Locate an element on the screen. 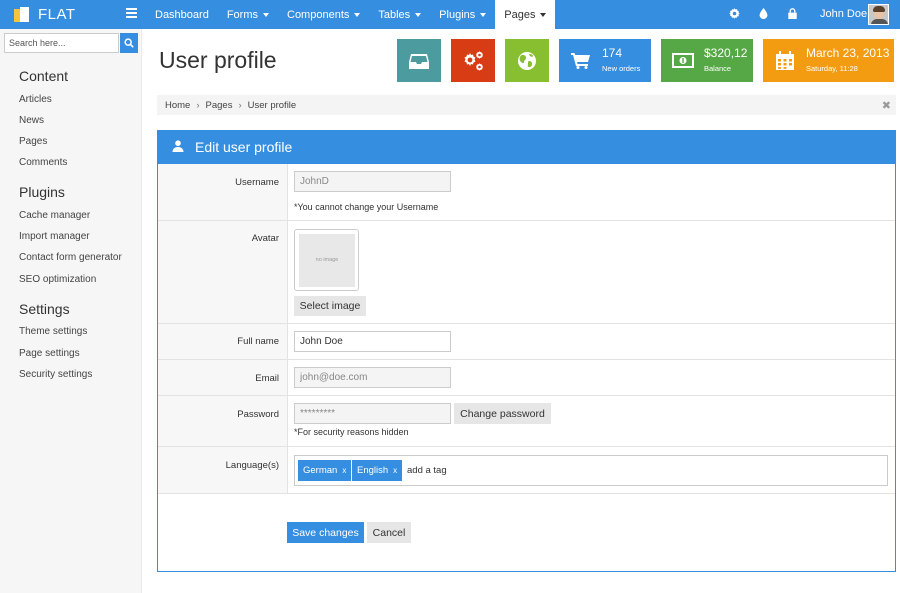  search-button is located at coordinates (129, 43).